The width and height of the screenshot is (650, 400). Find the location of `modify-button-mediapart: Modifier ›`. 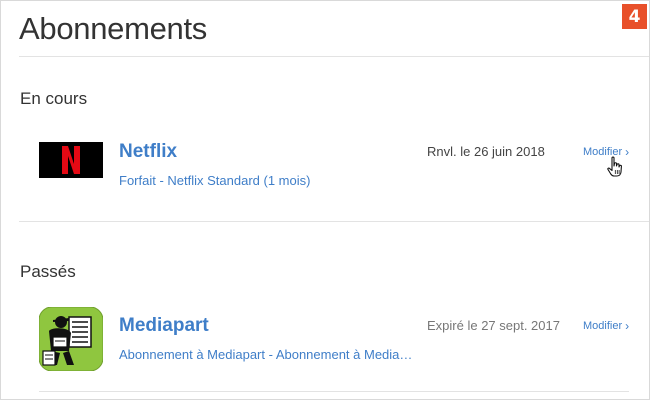

modify-button-mediapart: Modifier › is located at coordinates (606, 326).